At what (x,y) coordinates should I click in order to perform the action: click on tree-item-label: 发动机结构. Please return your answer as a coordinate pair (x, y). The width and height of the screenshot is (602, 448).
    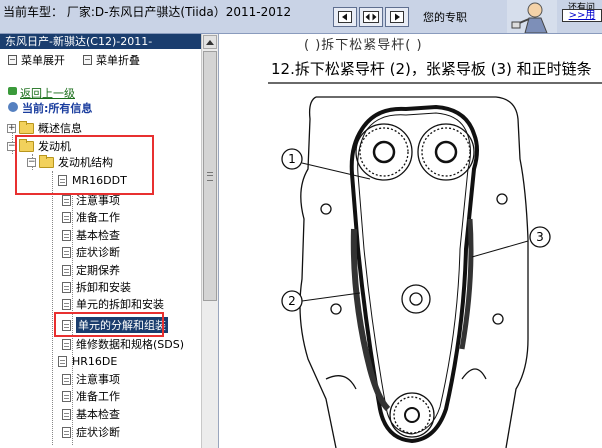
    Looking at the image, I should click on (85, 162).